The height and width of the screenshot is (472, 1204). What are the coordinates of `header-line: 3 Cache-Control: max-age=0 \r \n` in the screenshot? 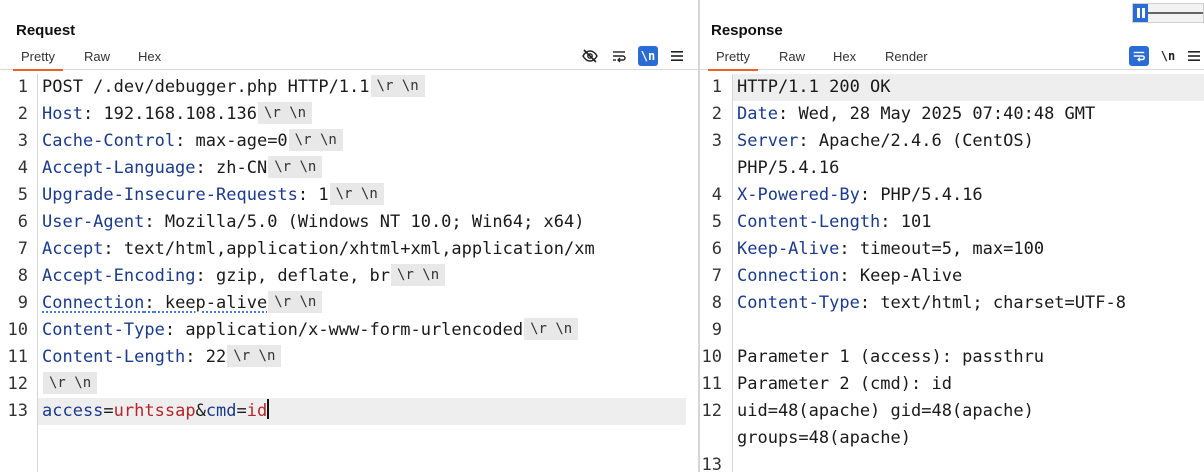 It's located at (349, 141).